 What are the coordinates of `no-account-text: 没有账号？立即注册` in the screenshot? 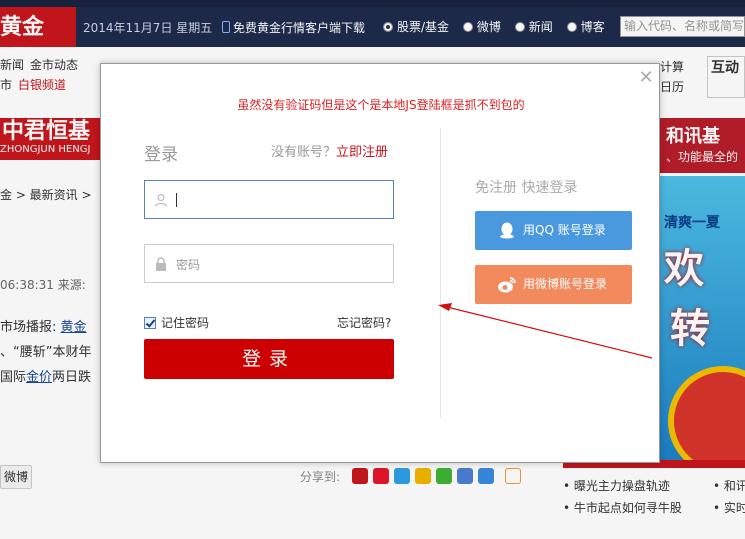 It's located at (329, 150).